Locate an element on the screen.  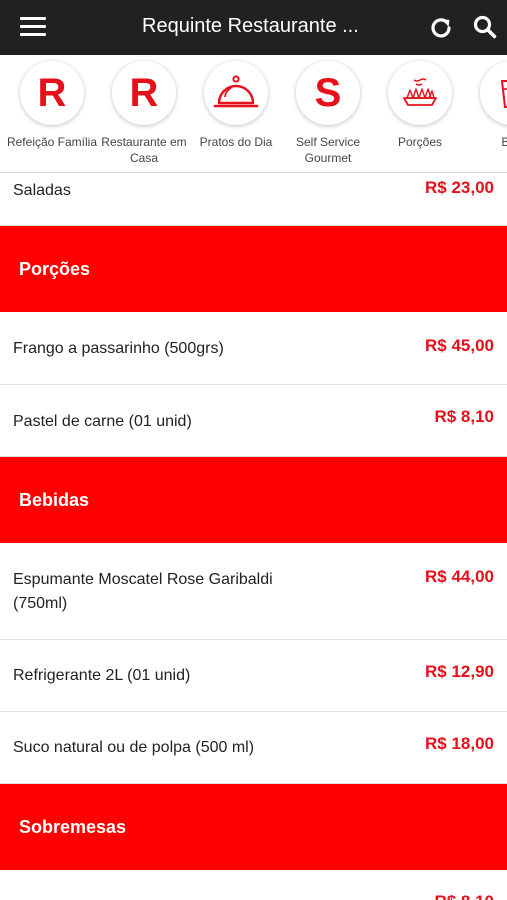
item-name: Suco natural ou de polpa (500 ml) is located at coordinates (134, 747).